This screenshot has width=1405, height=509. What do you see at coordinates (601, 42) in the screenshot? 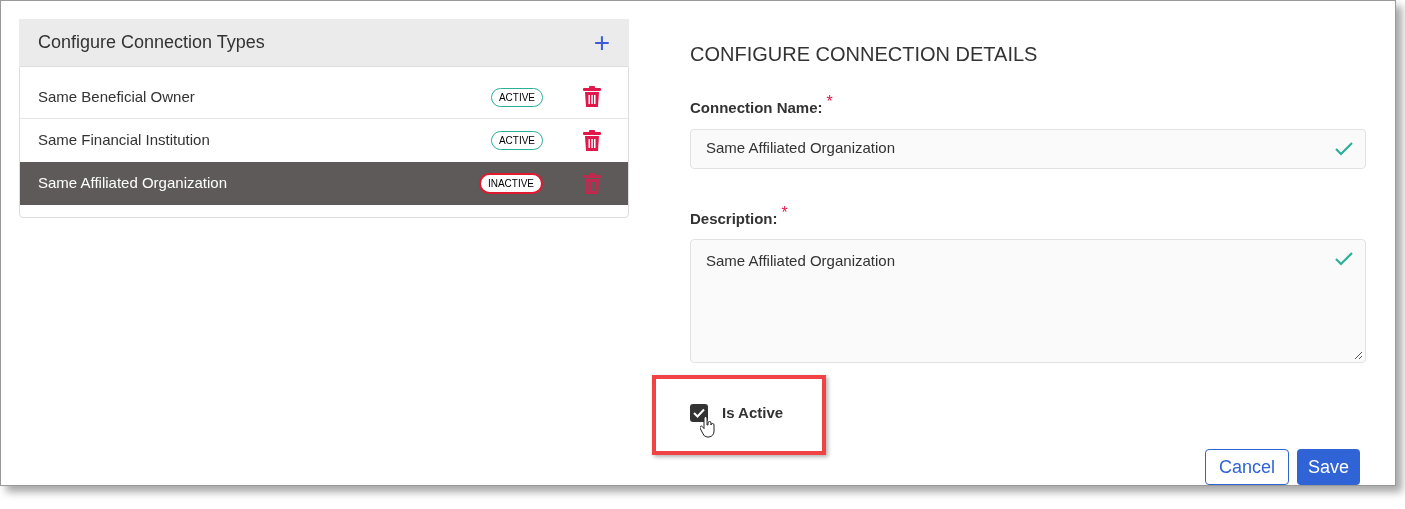
I see `add-button: +` at bounding box center [601, 42].